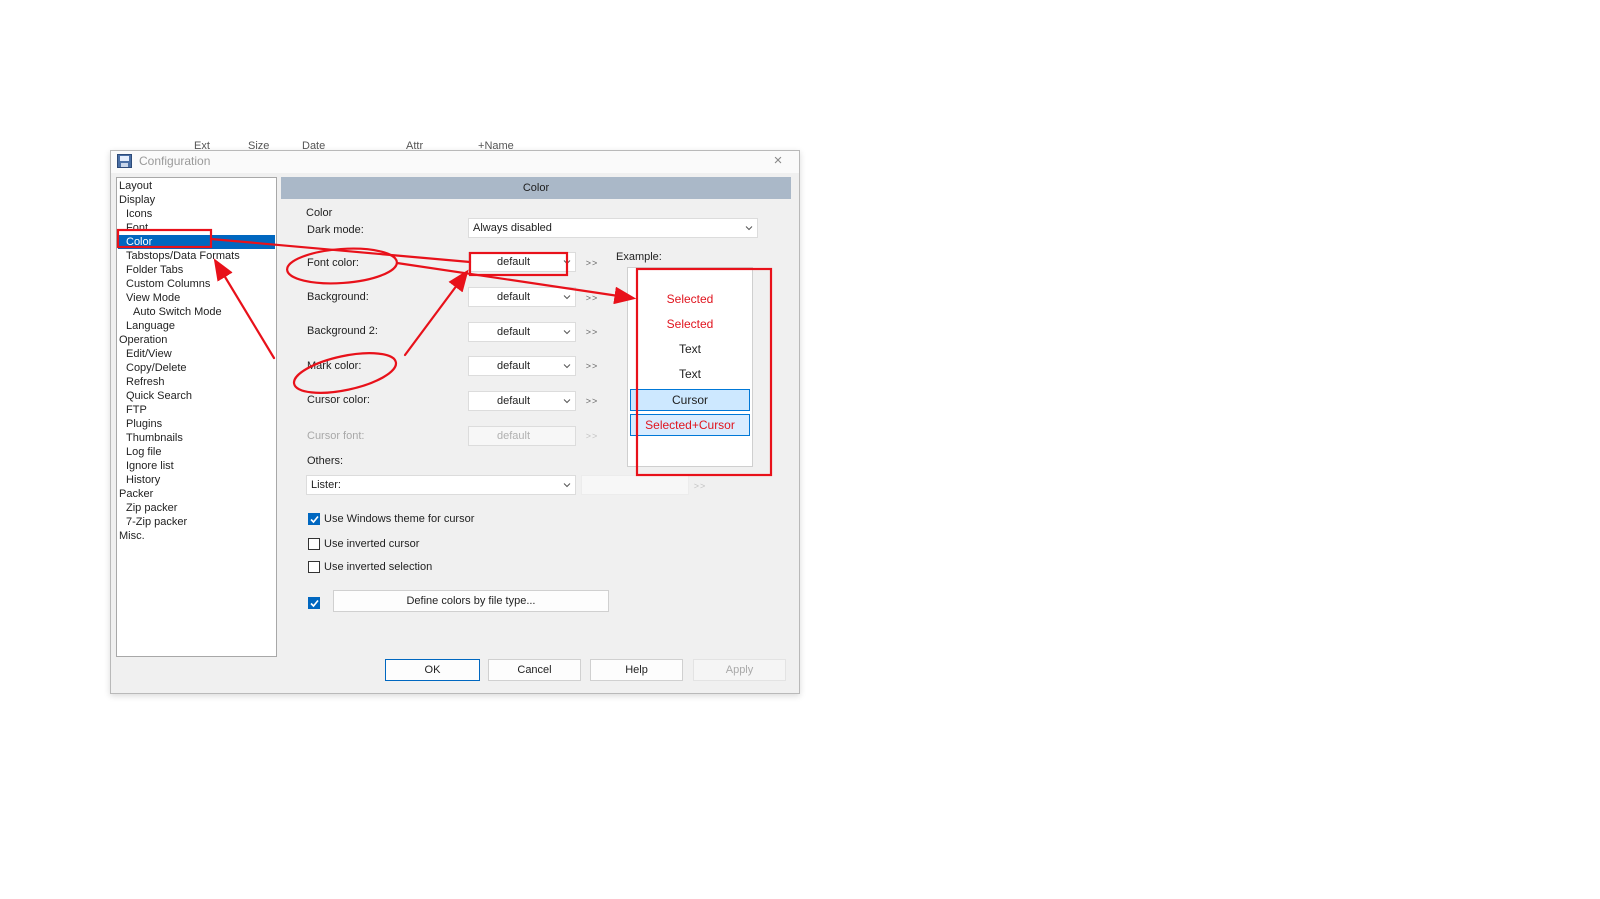 The width and height of the screenshot is (1600, 899). I want to click on help-button: Help, so click(636, 670).